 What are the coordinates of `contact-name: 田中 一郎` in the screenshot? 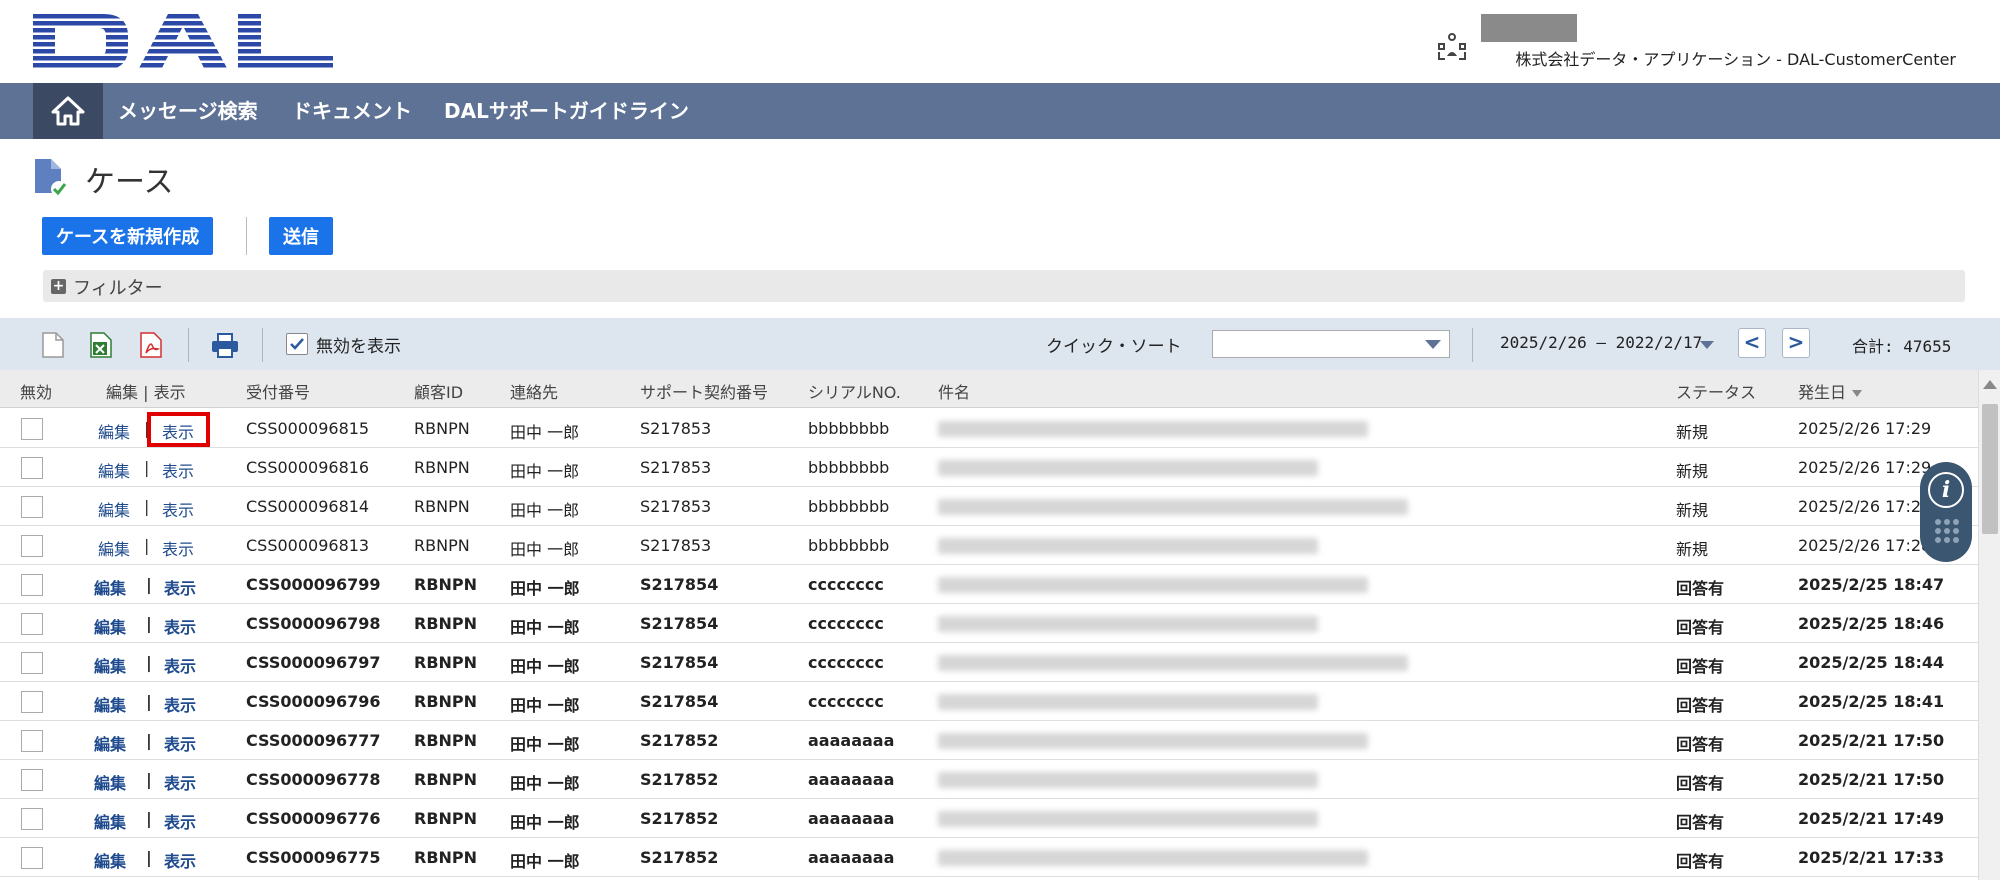 It's located at (545, 861).